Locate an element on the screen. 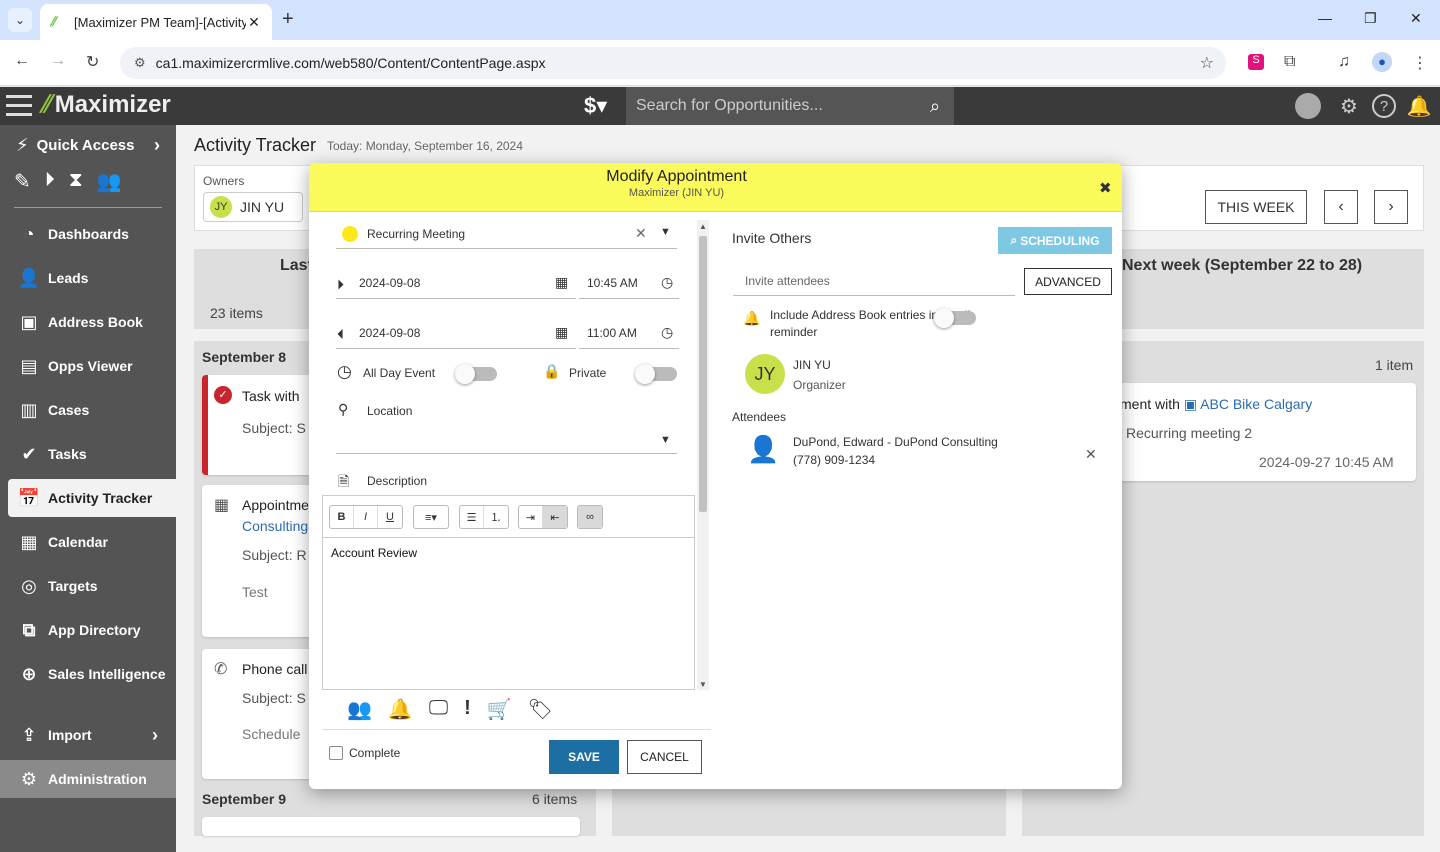 The height and width of the screenshot is (852, 1440). scroll-down-icon: ▼ is located at coordinates (703, 684).